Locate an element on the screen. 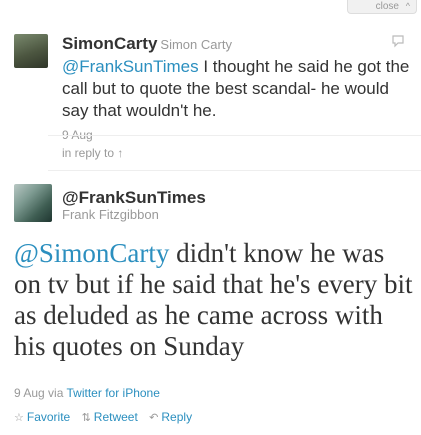  author-handle: Simon Carty is located at coordinates (196, 44).